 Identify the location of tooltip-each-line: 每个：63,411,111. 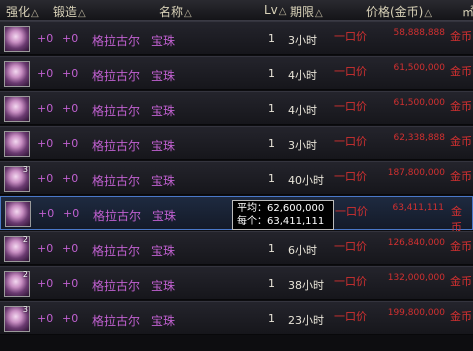
(281, 221).